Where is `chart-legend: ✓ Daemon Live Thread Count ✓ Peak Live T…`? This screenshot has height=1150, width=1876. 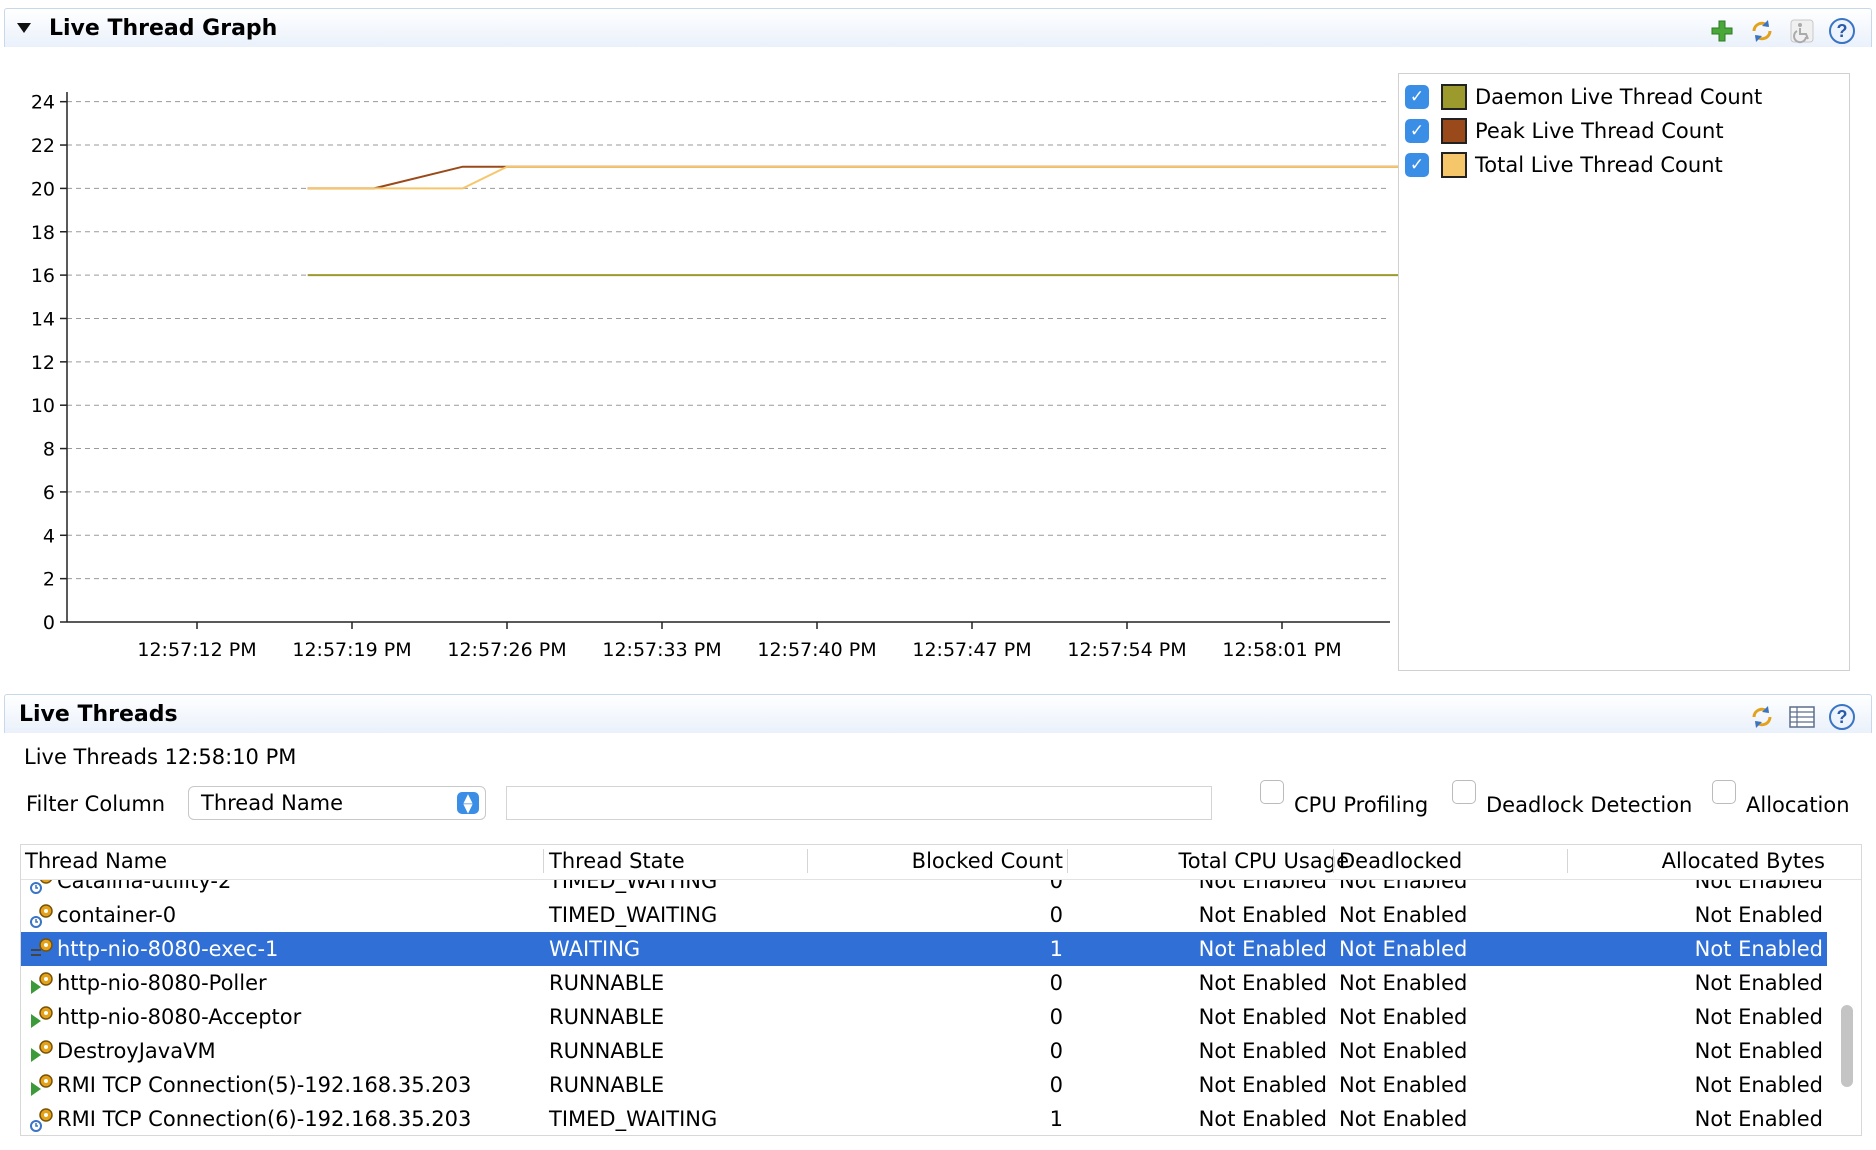 chart-legend: ✓ Daemon Live Thread Count ✓ Peak Live T… is located at coordinates (1624, 372).